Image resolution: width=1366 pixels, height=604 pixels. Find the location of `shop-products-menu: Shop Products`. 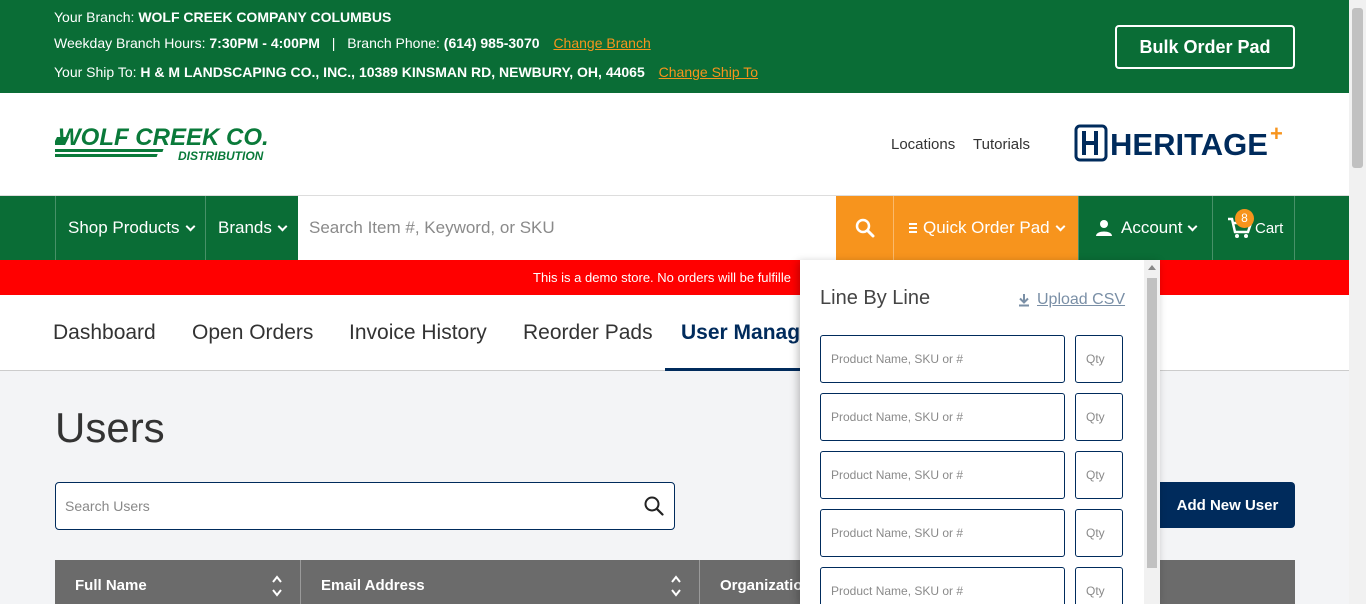

shop-products-menu: Shop Products is located at coordinates (130, 228).